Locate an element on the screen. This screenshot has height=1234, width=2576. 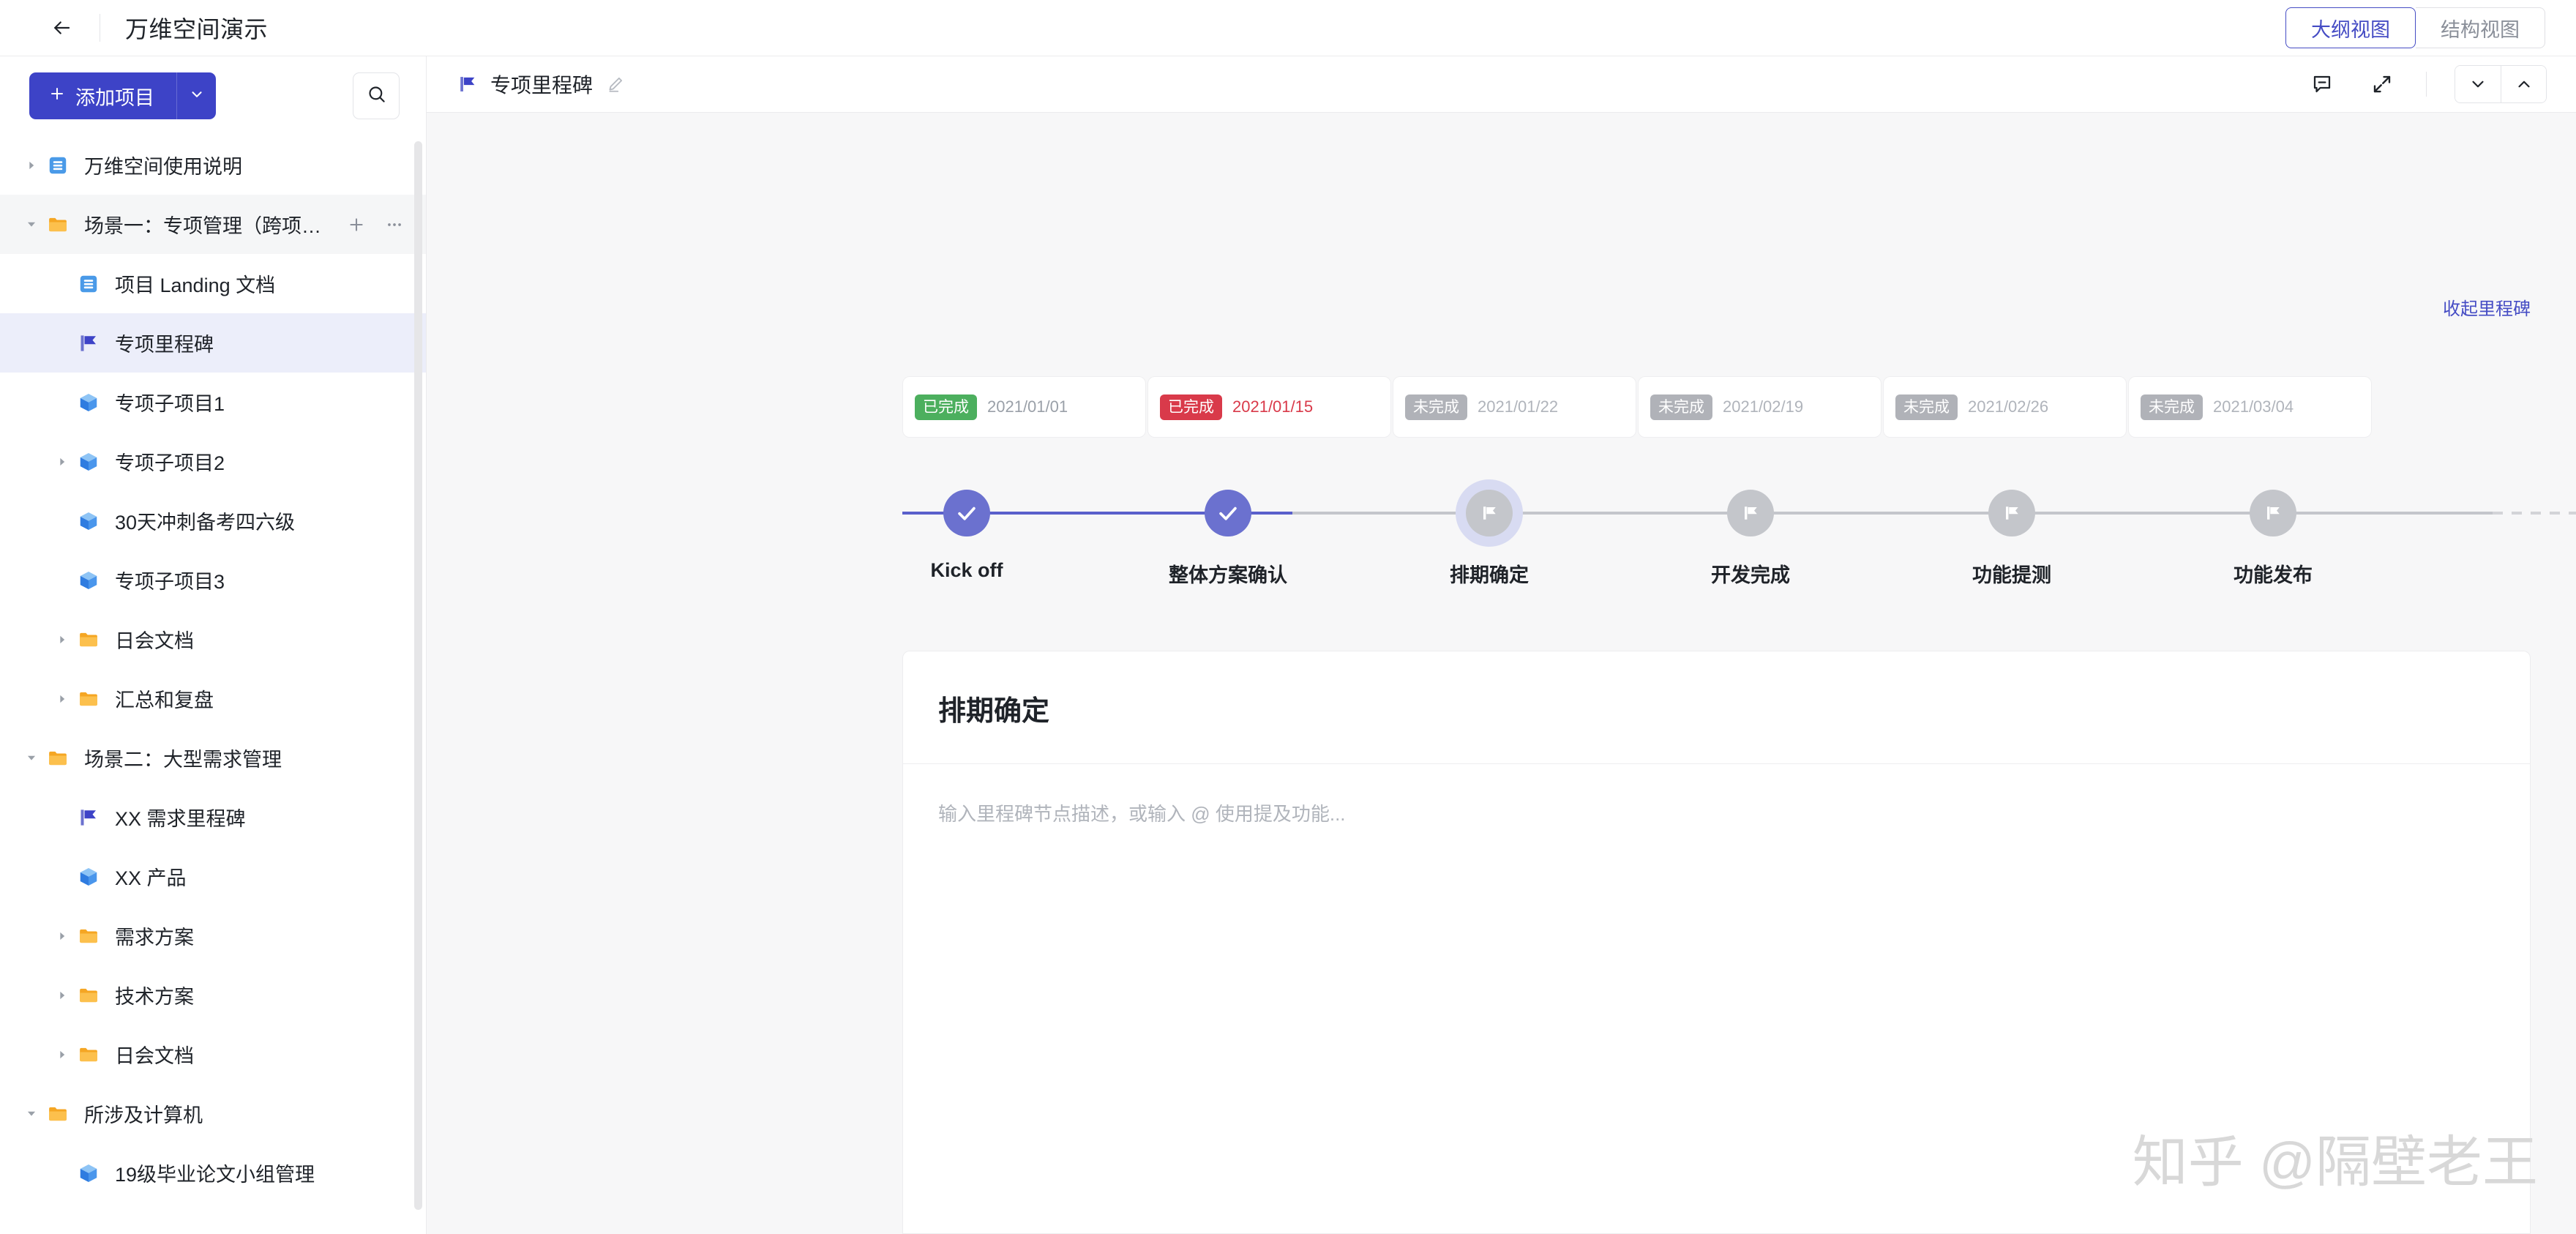
sidebar-item: XX 产品 is located at coordinates (213, 876).